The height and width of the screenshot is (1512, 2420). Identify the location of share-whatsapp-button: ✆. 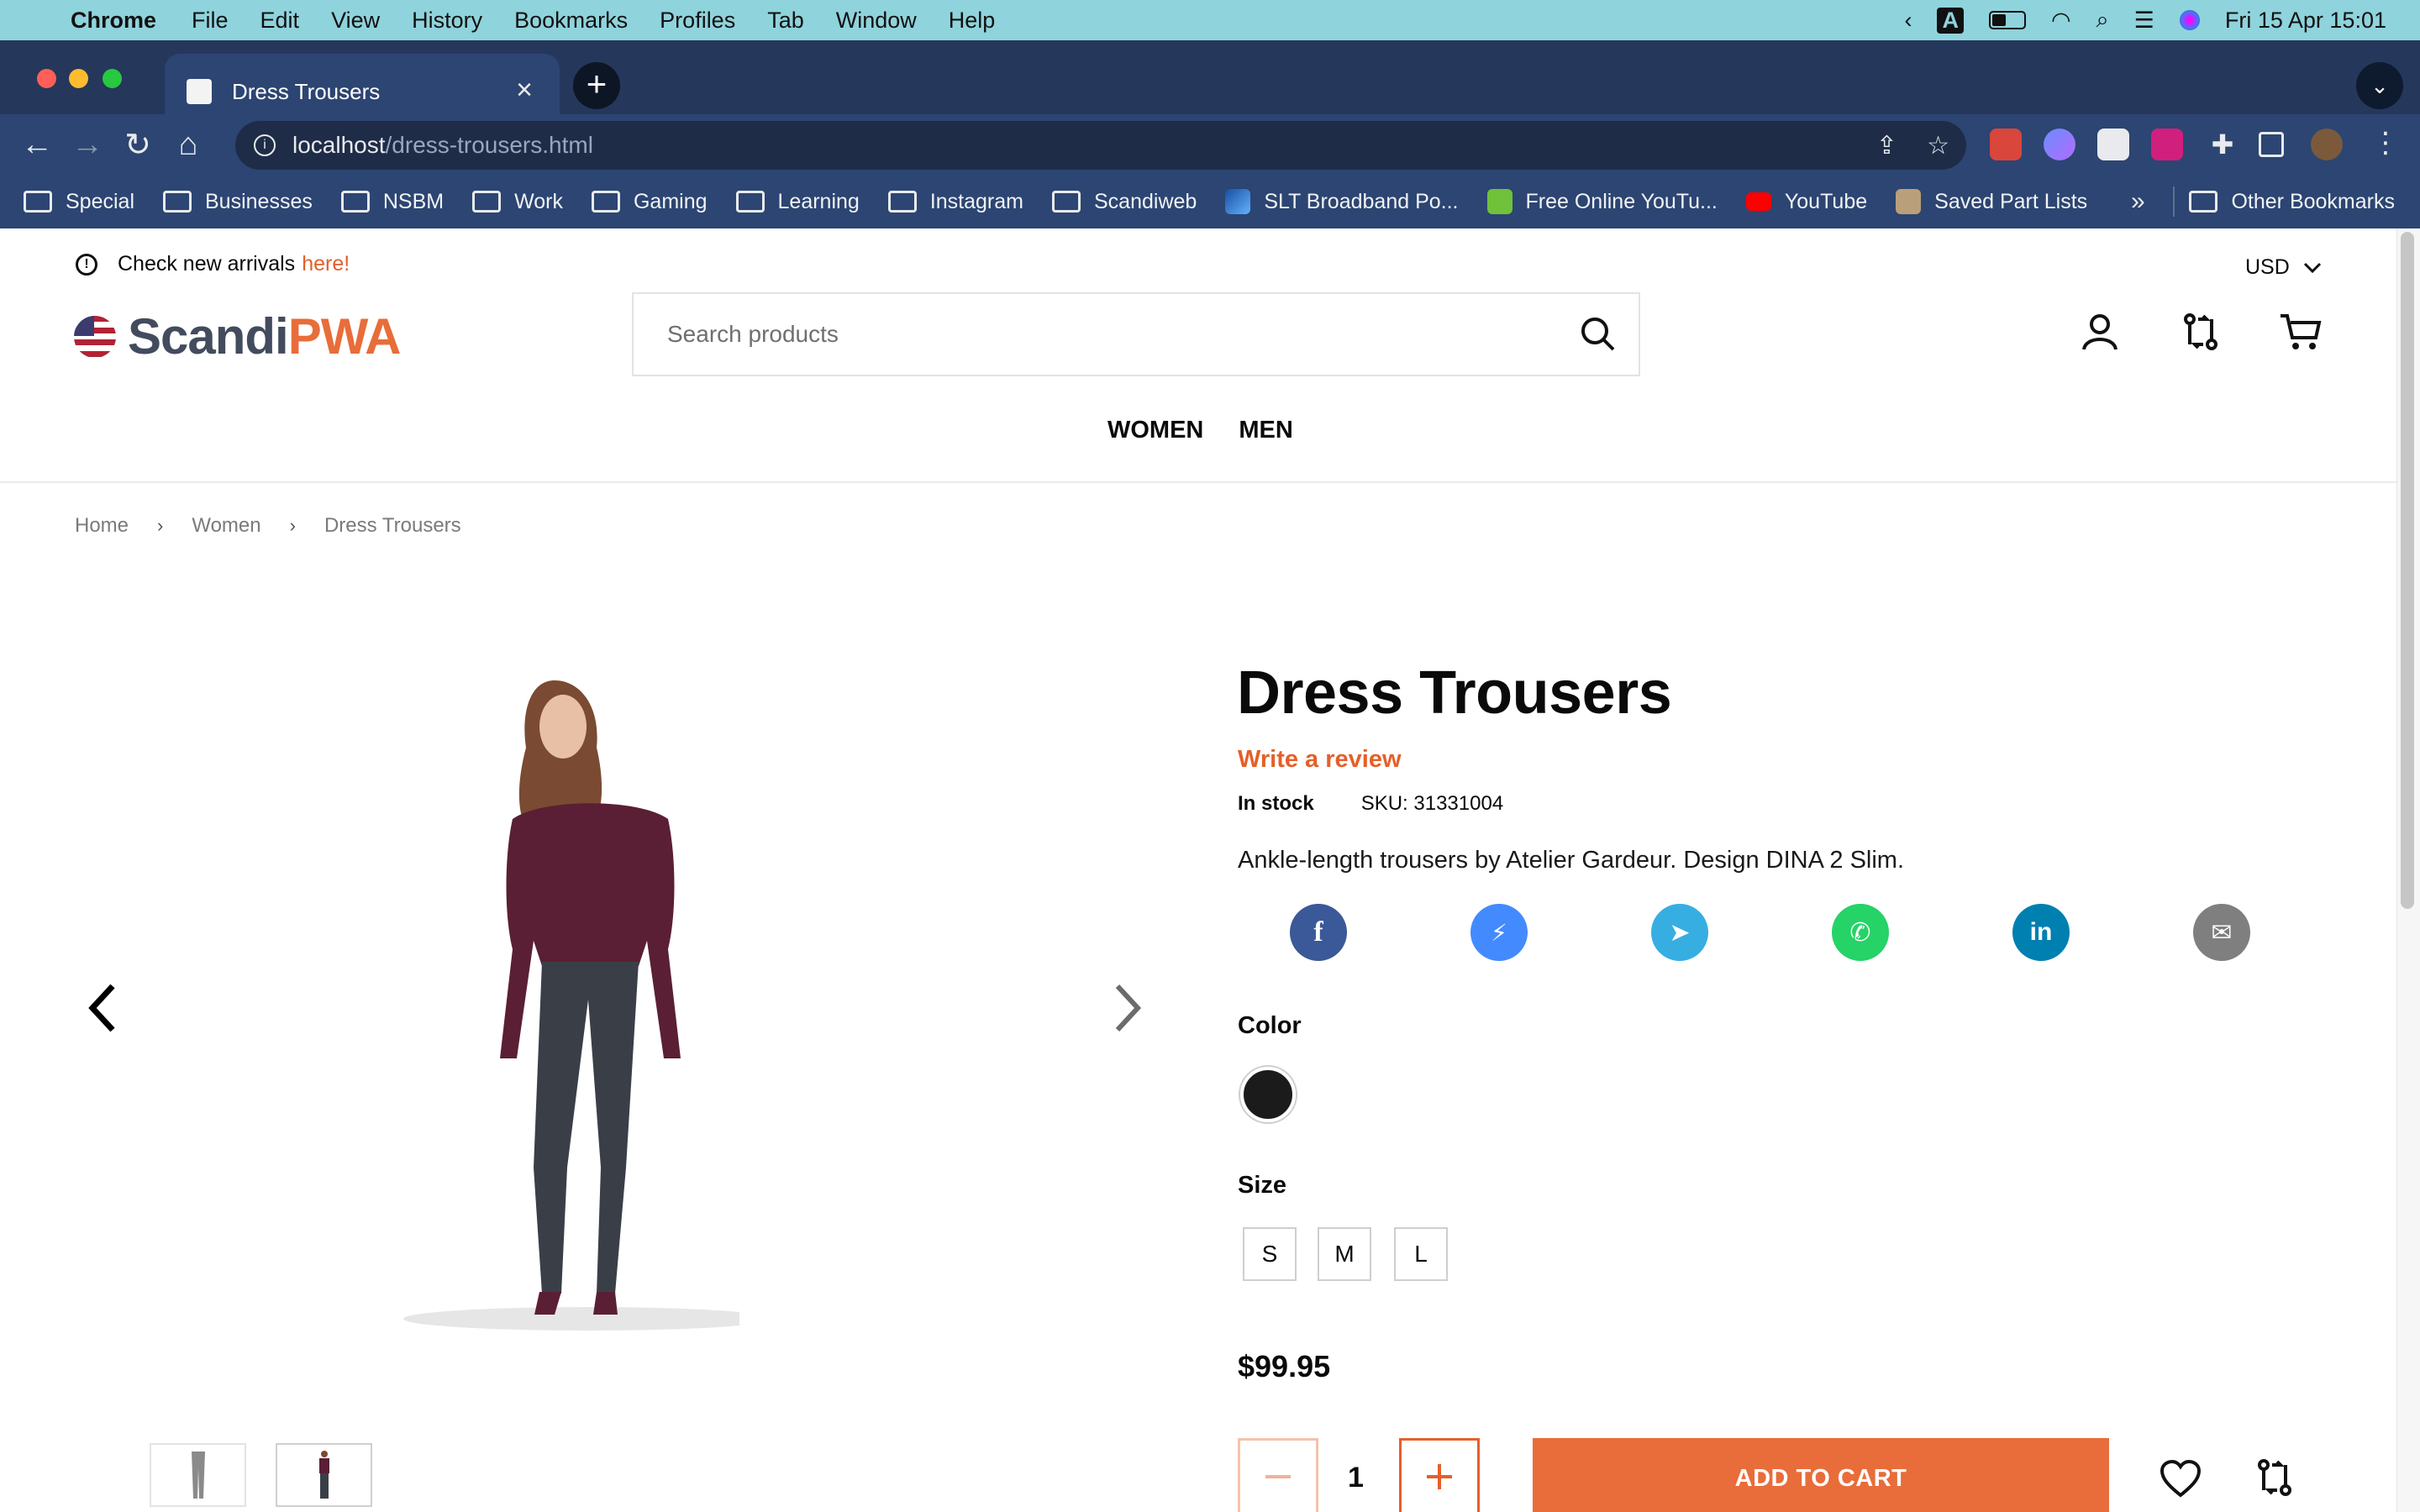
(1861, 932).